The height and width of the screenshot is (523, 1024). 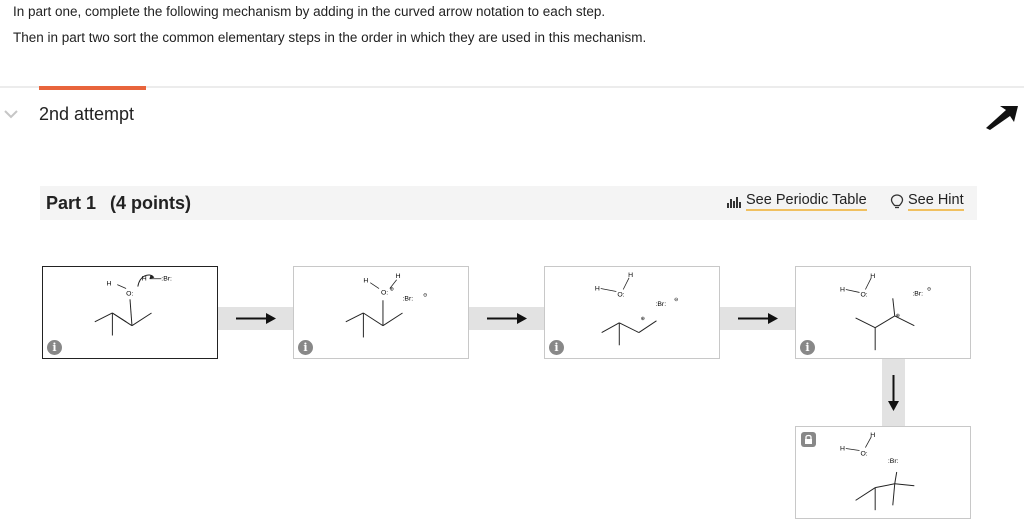 I want to click on see-periodic-table-link: See Periodic Table, so click(x=796, y=201).